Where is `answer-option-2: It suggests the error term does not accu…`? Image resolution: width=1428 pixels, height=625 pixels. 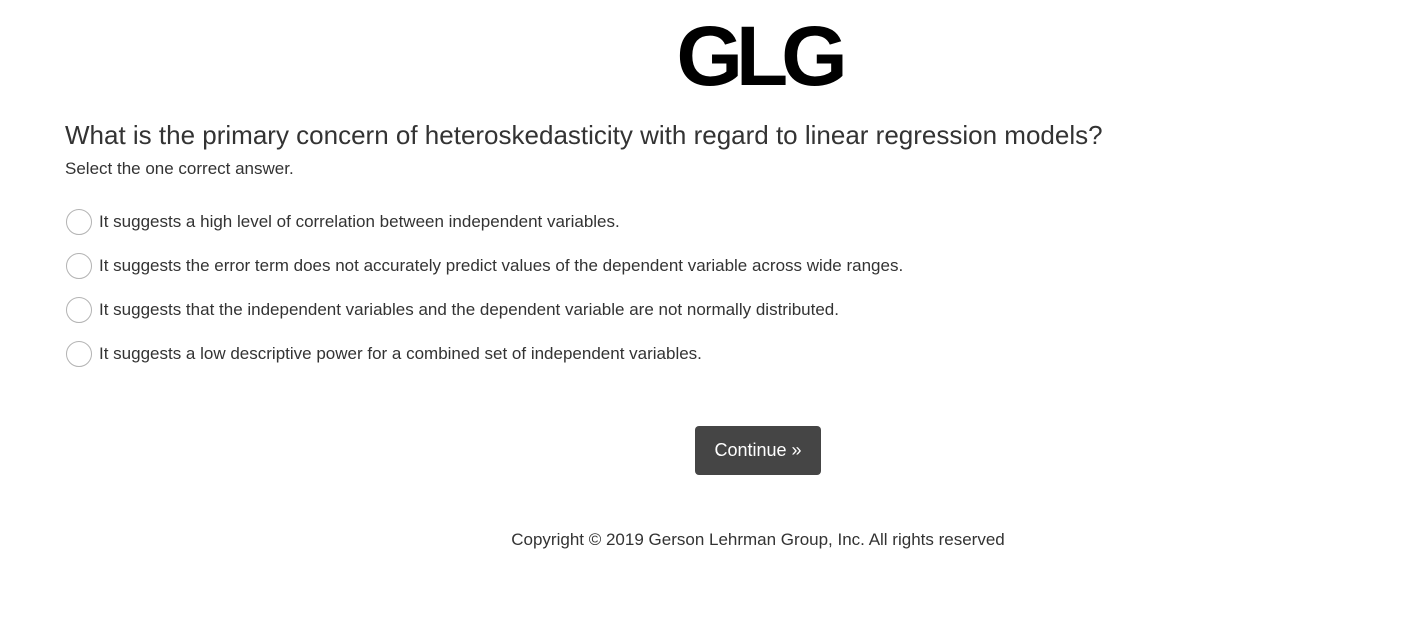
answer-option-2: It suggests the error term does not accu… is located at coordinates (484, 266).